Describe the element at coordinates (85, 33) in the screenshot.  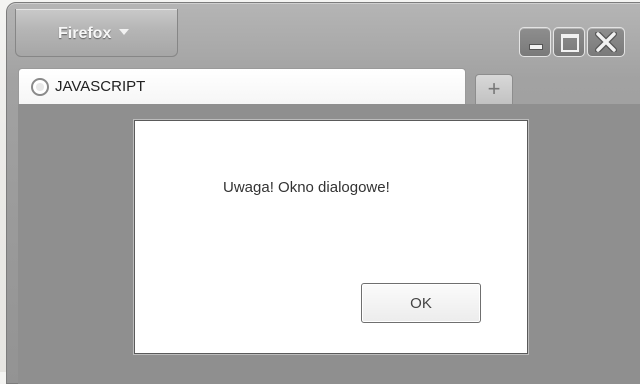
I see `firefox-menu-label: Firefox` at that location.